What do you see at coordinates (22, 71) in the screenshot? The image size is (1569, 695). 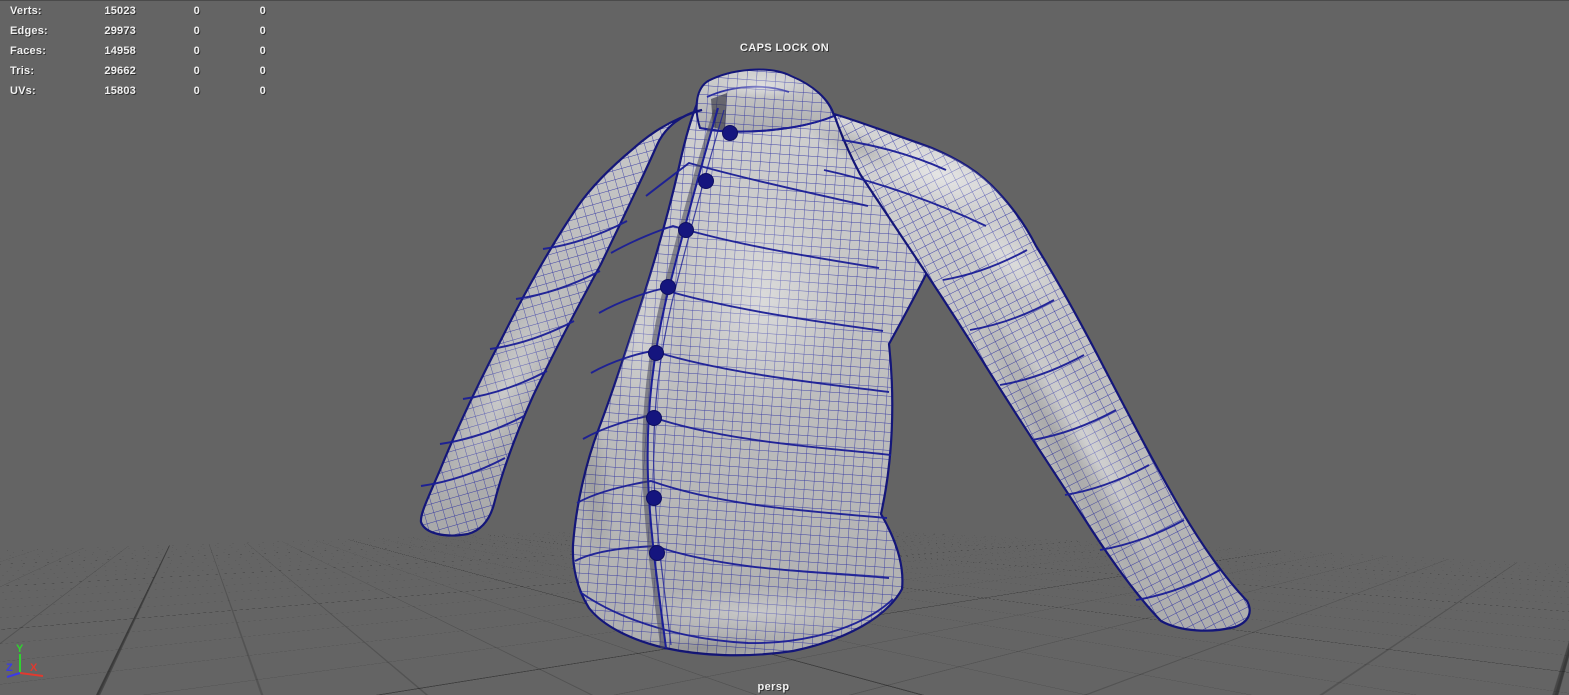 I see `hud-label: Tris:` at bounding box center [22, 71].